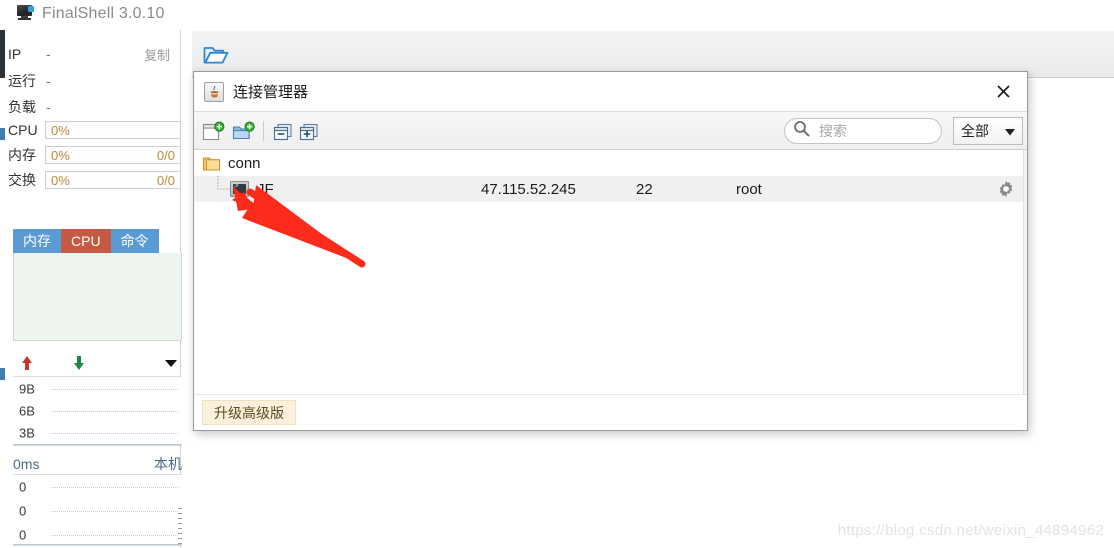 This screenshot has width=1114, height=548. I want to click on meter-label-memory: 内存, so click(22, 155).